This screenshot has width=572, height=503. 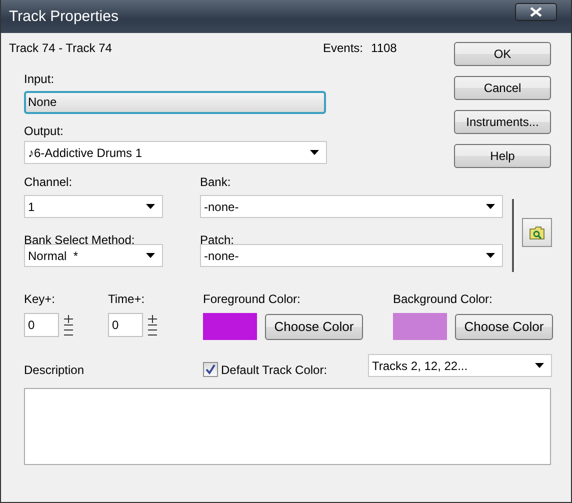 What do you see at coordinates (502, 88) in the screenshot?
I see `dialog-button: Cancel` at bounding box center [502, 88].